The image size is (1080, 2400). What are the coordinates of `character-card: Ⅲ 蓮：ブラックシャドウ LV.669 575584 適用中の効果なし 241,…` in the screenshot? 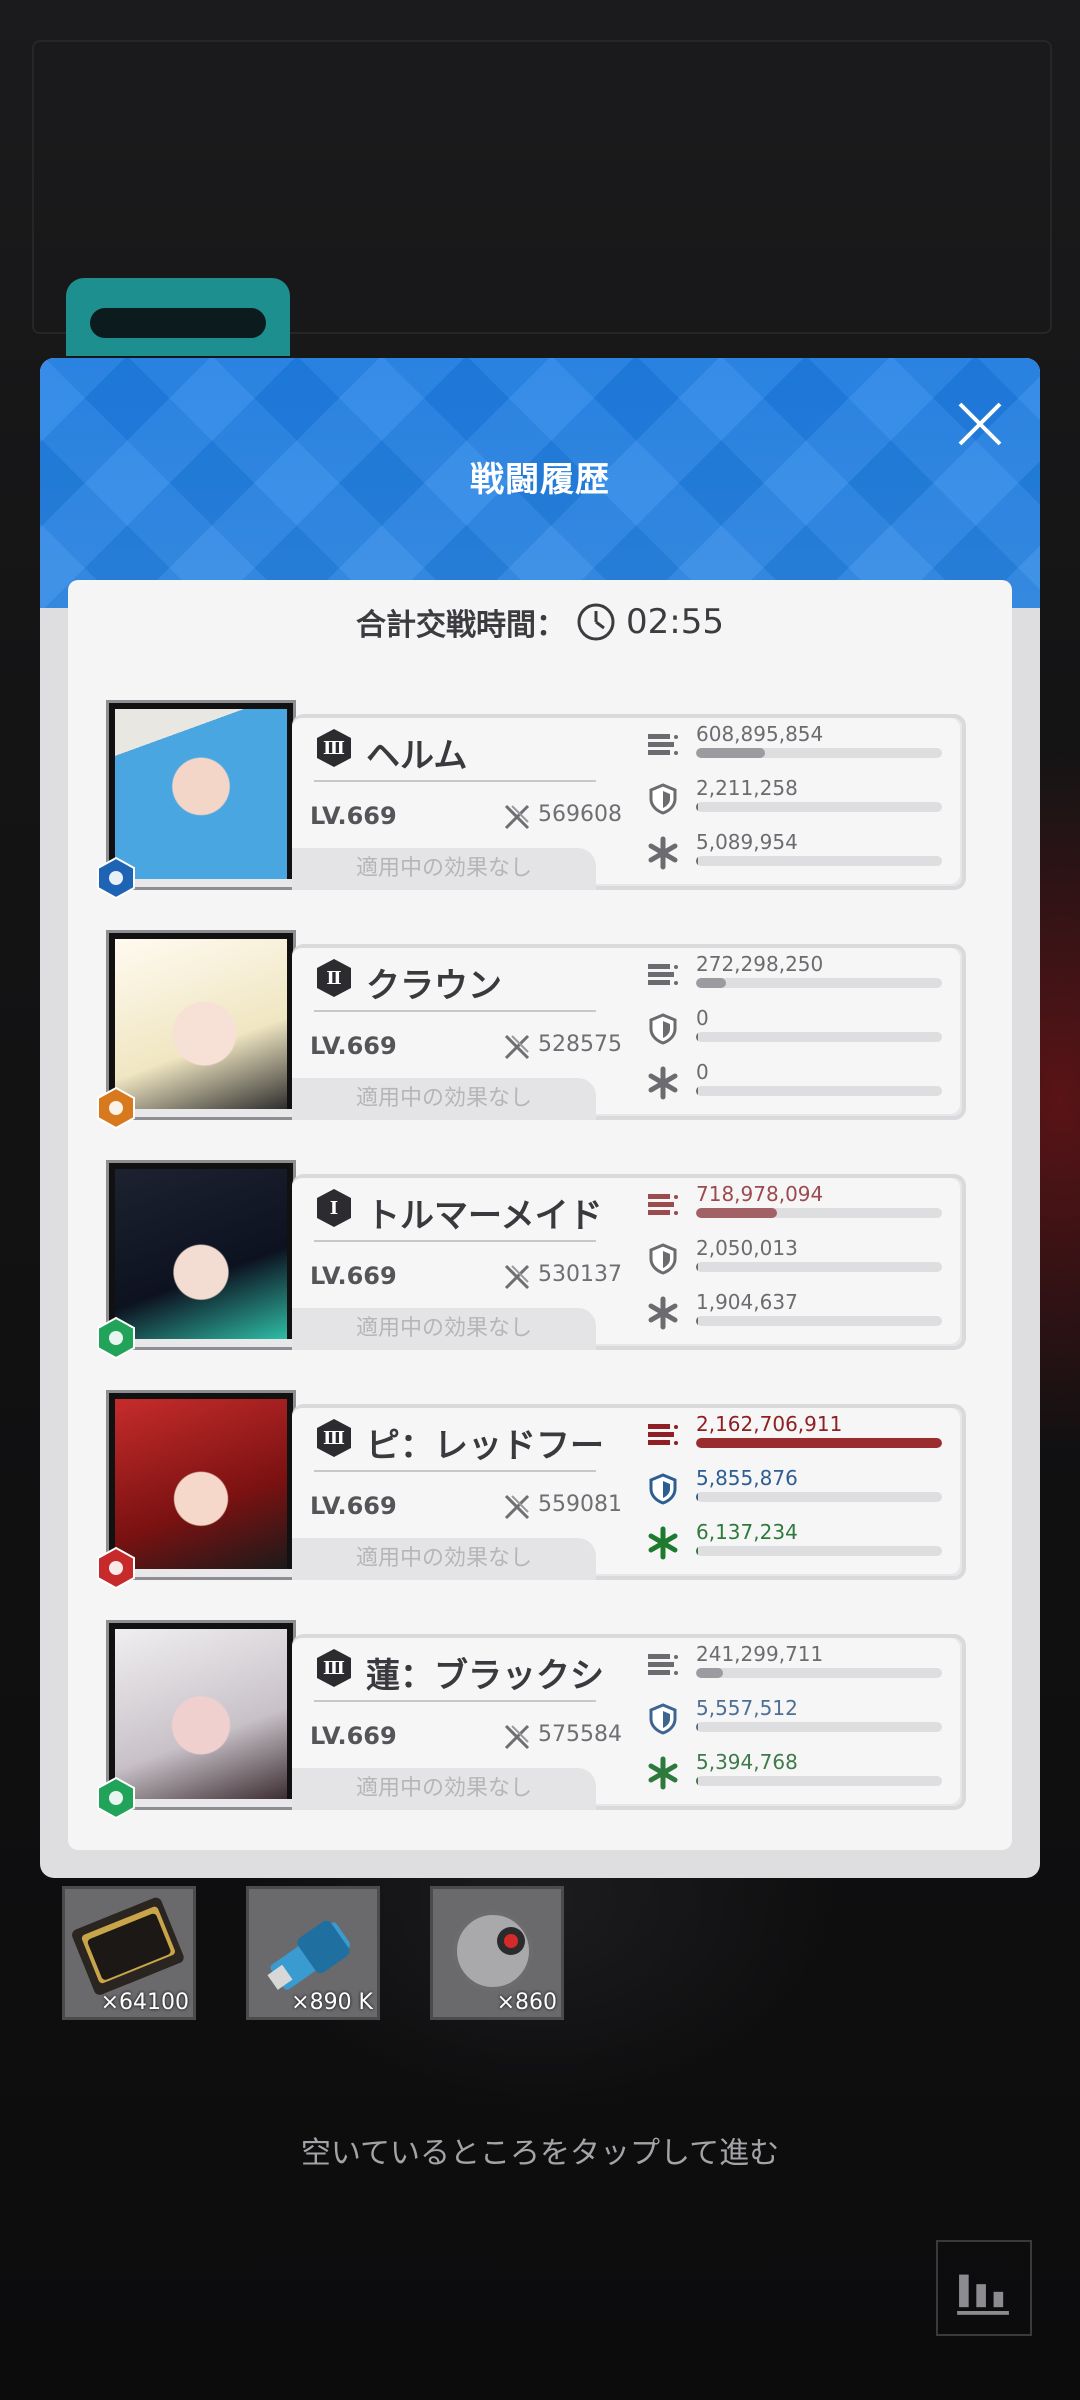 It's located at (629, 1722).